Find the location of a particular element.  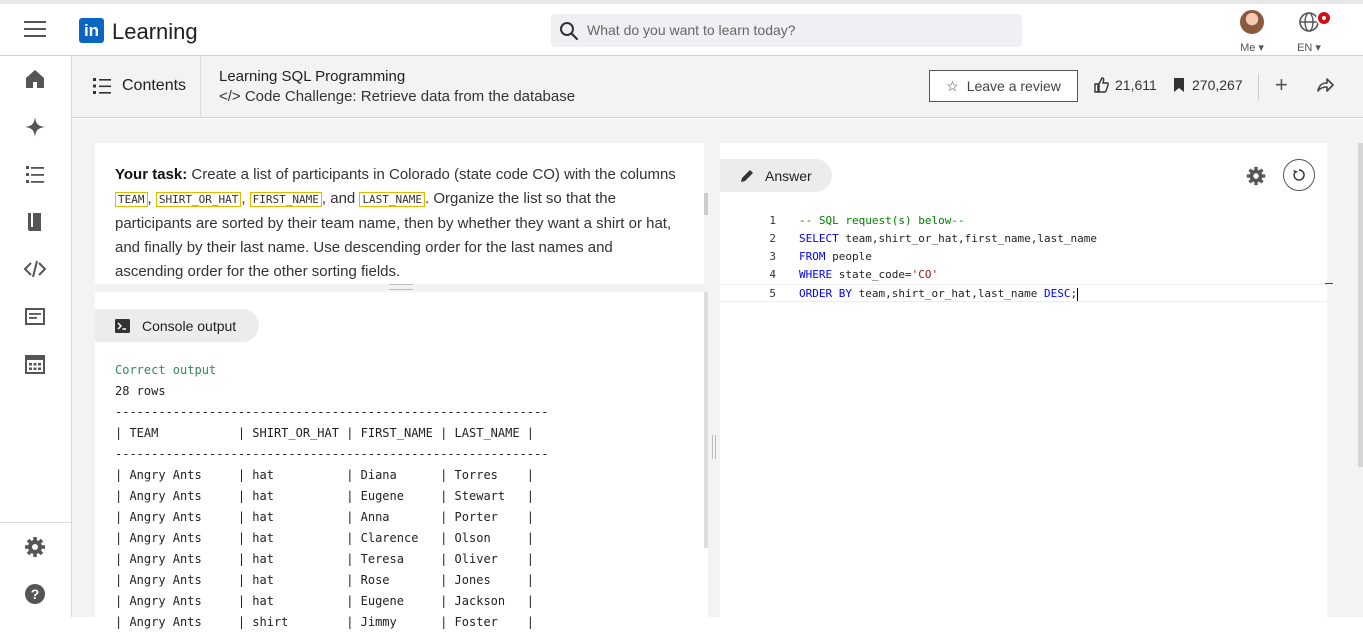

console-output-tab: Console output is located at coordinates (177, 325).